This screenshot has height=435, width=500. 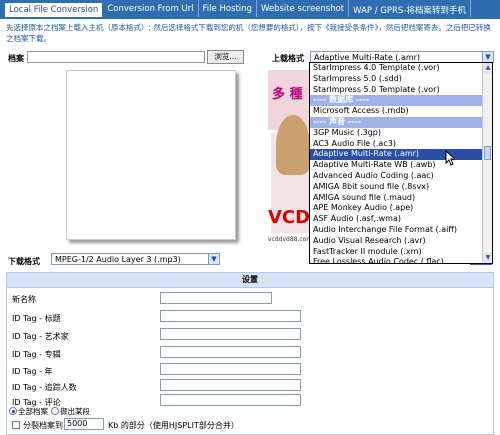 I want to click on tab-underline, so click(x=250, y=18).